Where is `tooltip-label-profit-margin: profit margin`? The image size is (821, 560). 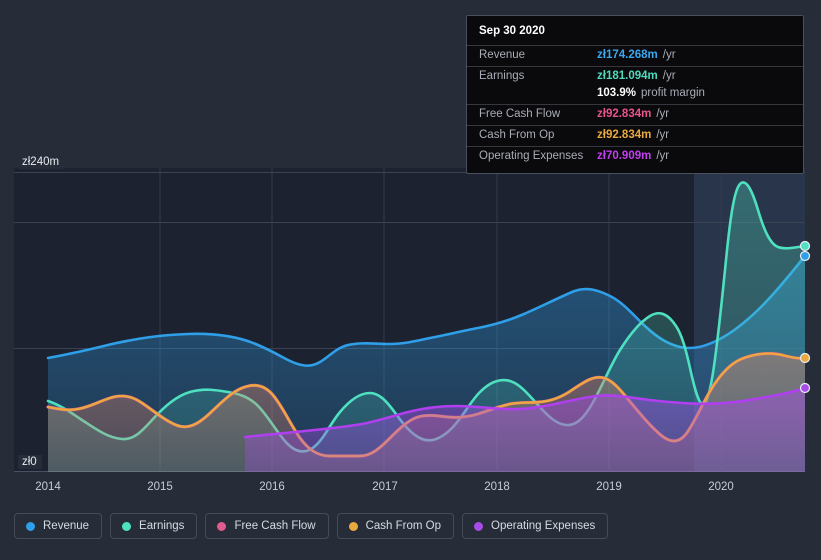
tooltip-label-profit-margin: profit margin is located at coordinates (673, 93).